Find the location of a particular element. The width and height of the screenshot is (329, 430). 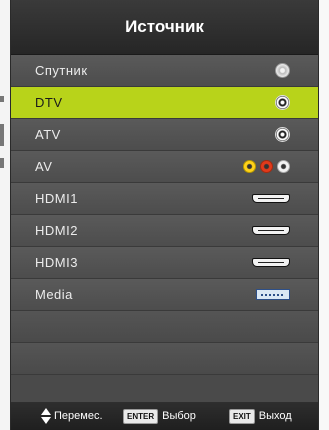

satellite-input-icon is located at coordinates (282, 70).